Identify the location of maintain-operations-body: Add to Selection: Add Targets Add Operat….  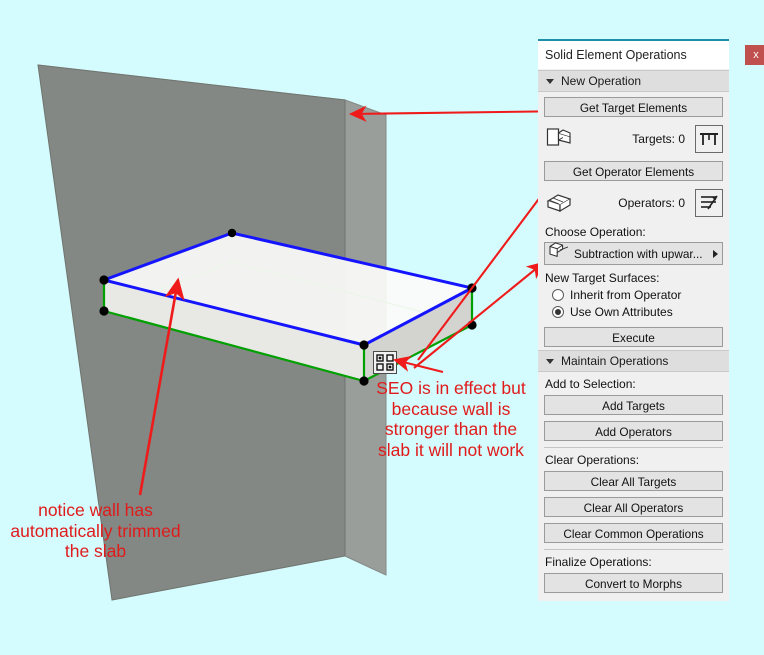
(633, 483).